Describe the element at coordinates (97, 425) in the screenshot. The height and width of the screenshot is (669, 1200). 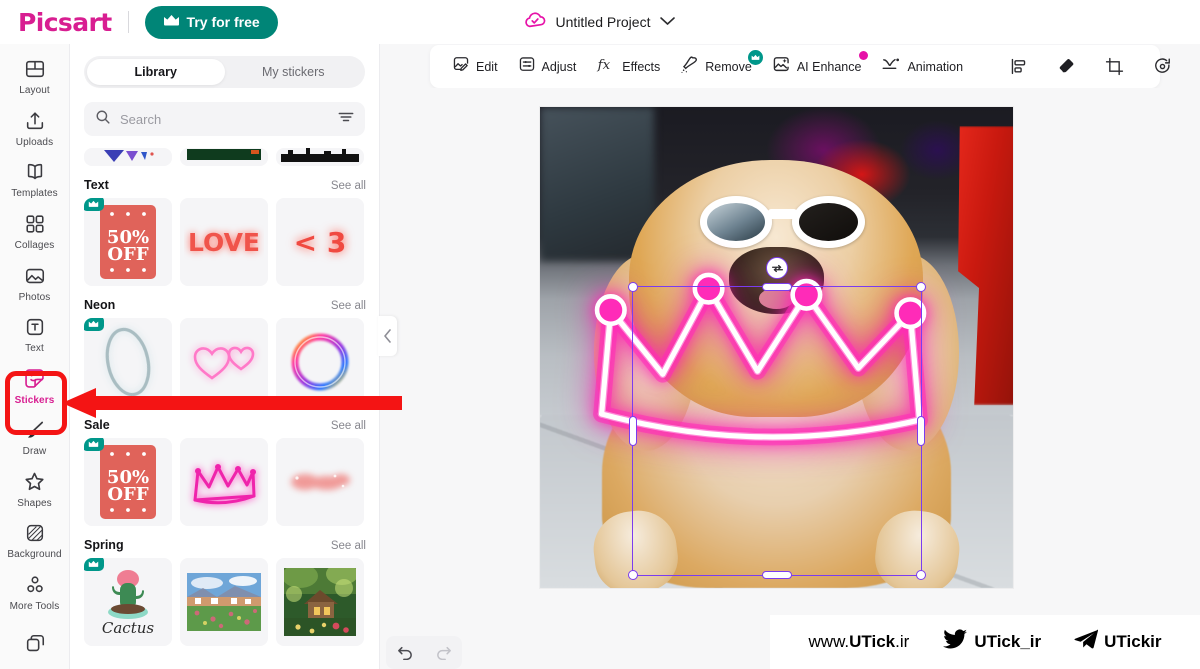
I see `section-title: Sale` at that location.